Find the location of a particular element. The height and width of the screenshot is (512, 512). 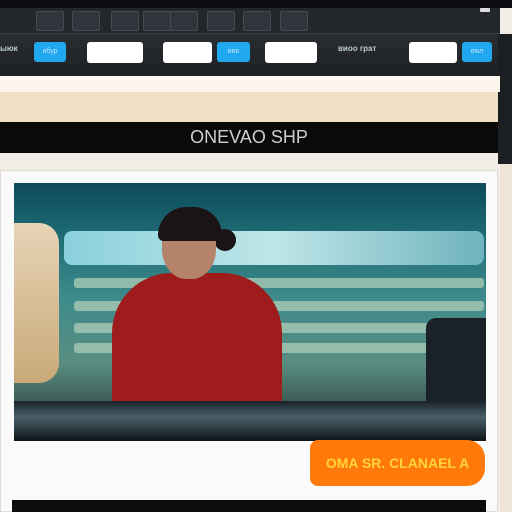

page-title: ONEVAO SHP is located at coordinates (249, 137).